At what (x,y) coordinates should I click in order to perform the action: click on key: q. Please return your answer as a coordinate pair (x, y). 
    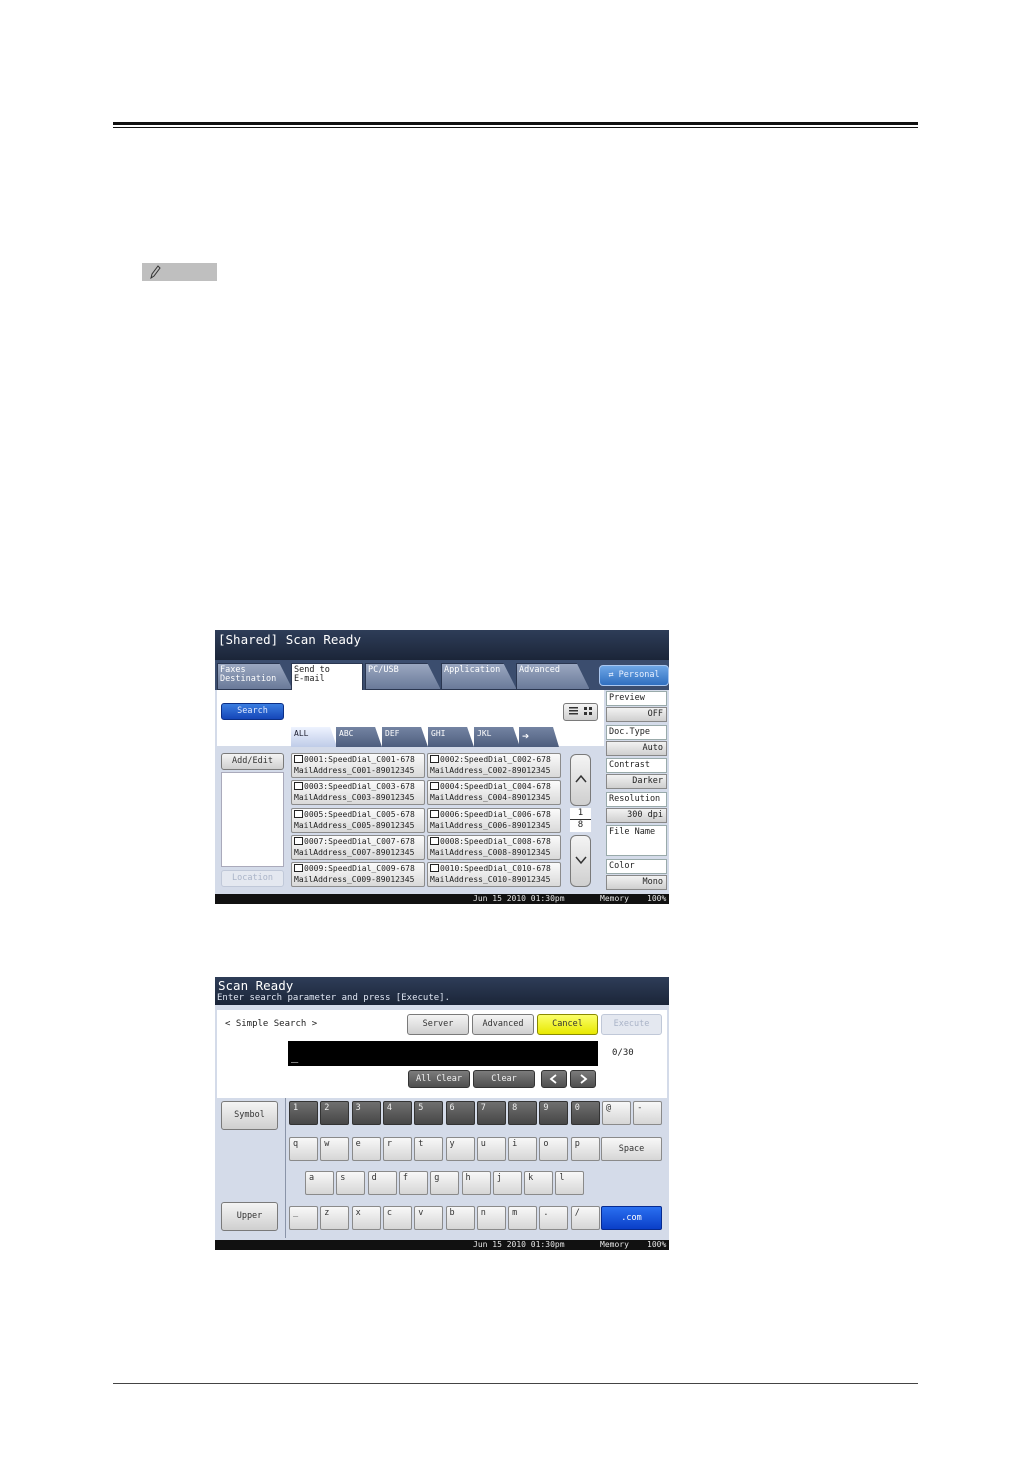
    Looking at the image, I should click on (303, 1149).